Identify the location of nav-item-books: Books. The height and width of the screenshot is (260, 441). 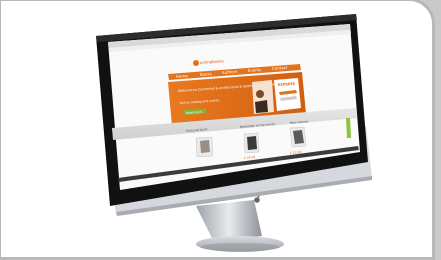
(206, 74).